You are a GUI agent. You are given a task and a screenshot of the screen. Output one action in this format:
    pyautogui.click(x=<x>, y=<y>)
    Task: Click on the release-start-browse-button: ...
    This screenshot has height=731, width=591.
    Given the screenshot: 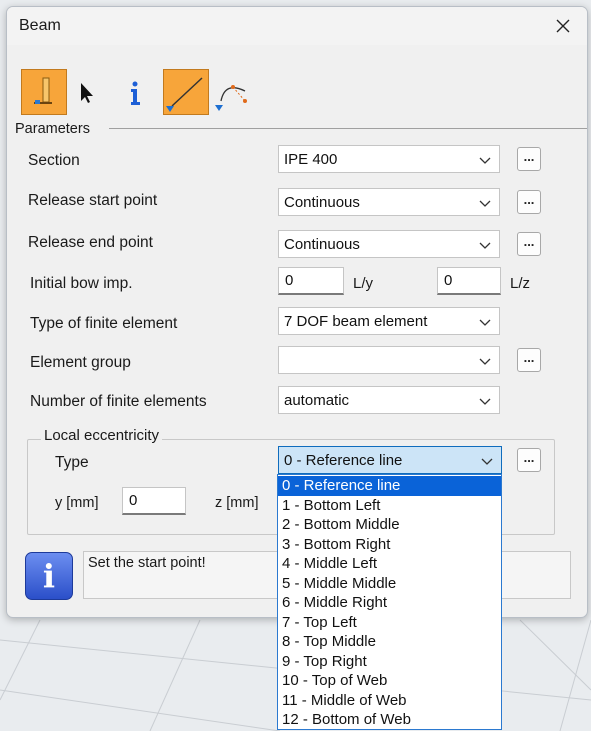 What is the action you would take?
    pyautogui.click(x=529, y=202)
    